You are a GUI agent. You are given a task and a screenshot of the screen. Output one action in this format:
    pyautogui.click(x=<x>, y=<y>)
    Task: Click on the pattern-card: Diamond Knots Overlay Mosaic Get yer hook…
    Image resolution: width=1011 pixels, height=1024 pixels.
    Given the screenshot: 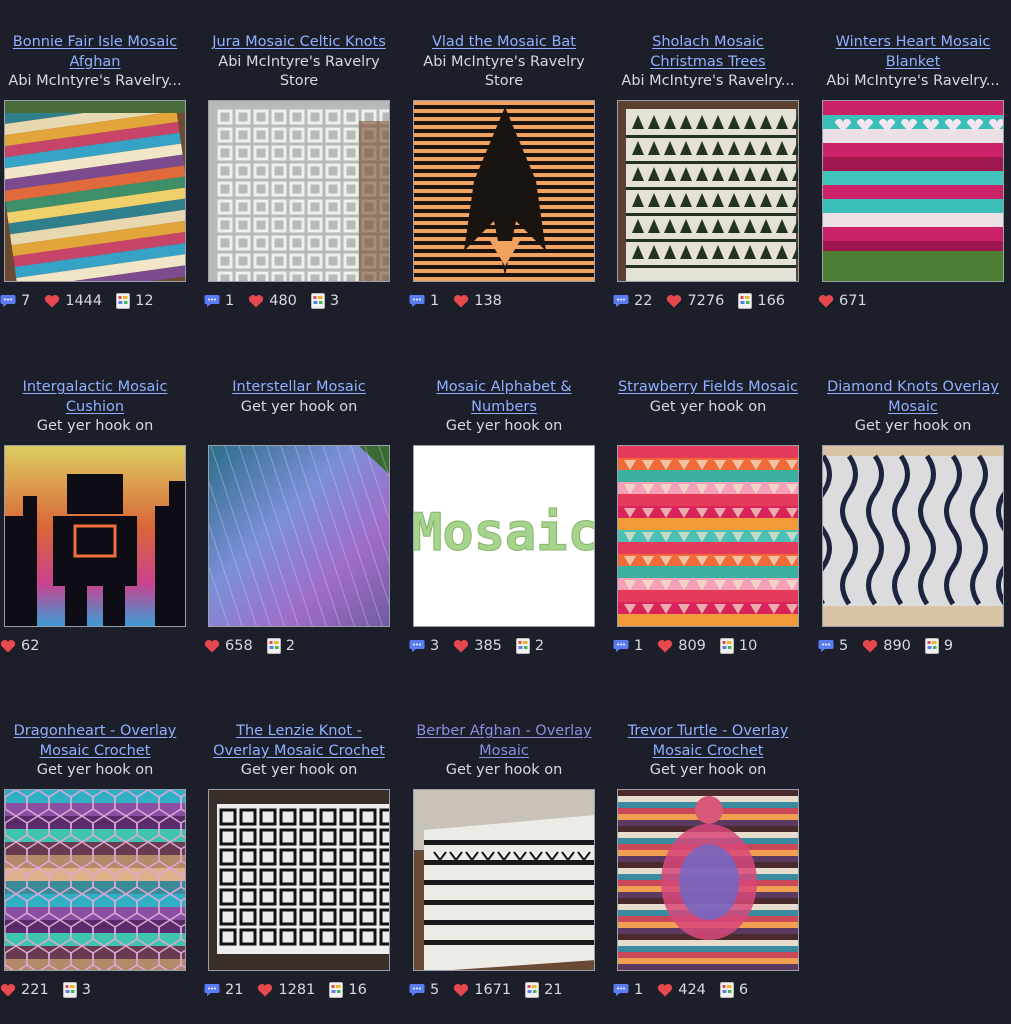 What is the action you would take?
    pyautogui.click(x=913, y=516)
    